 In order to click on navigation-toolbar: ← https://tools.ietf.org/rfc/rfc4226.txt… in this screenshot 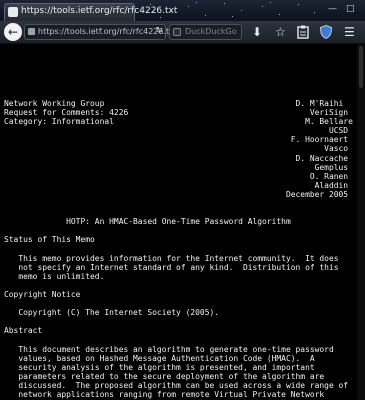, I will do `click(182, 32)`.